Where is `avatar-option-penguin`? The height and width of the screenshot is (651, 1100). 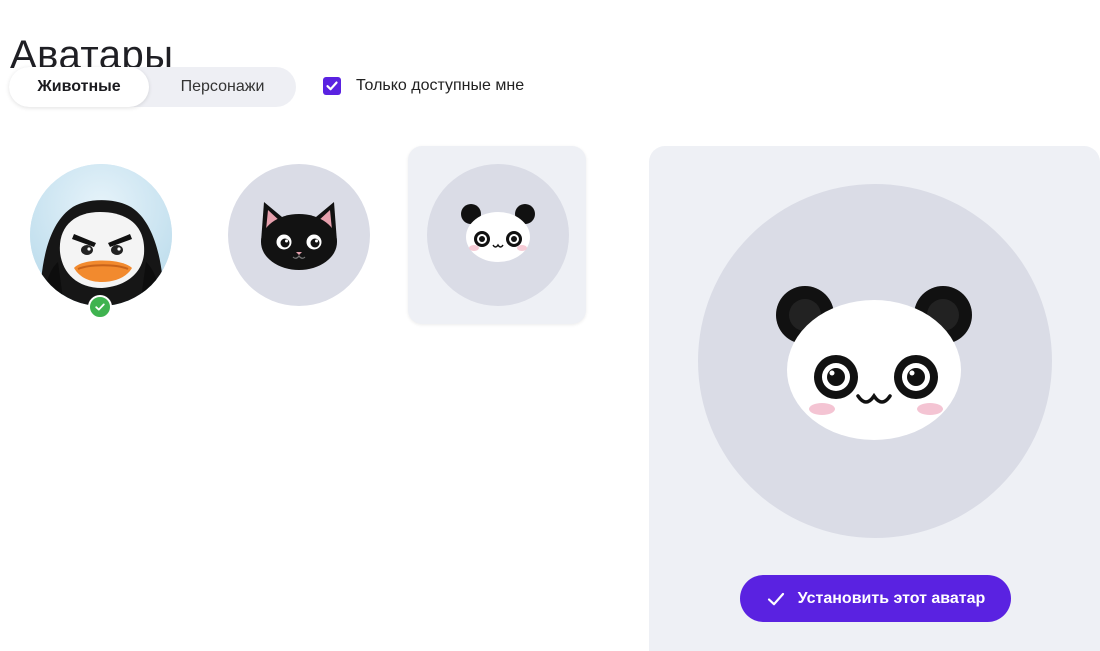
avatar-option-penguin is located at coordinates (100, 235).